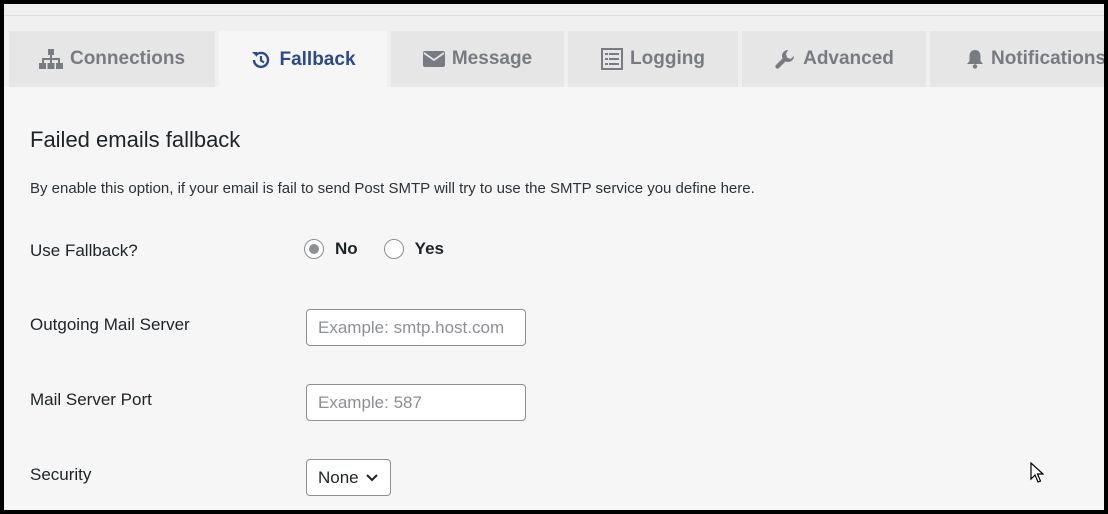 This screenshot has width=1108, height=514. What do you see at coordinates (416, 402) in the screenshot?
I see `server-port-input` at bounding box center [416, 402].